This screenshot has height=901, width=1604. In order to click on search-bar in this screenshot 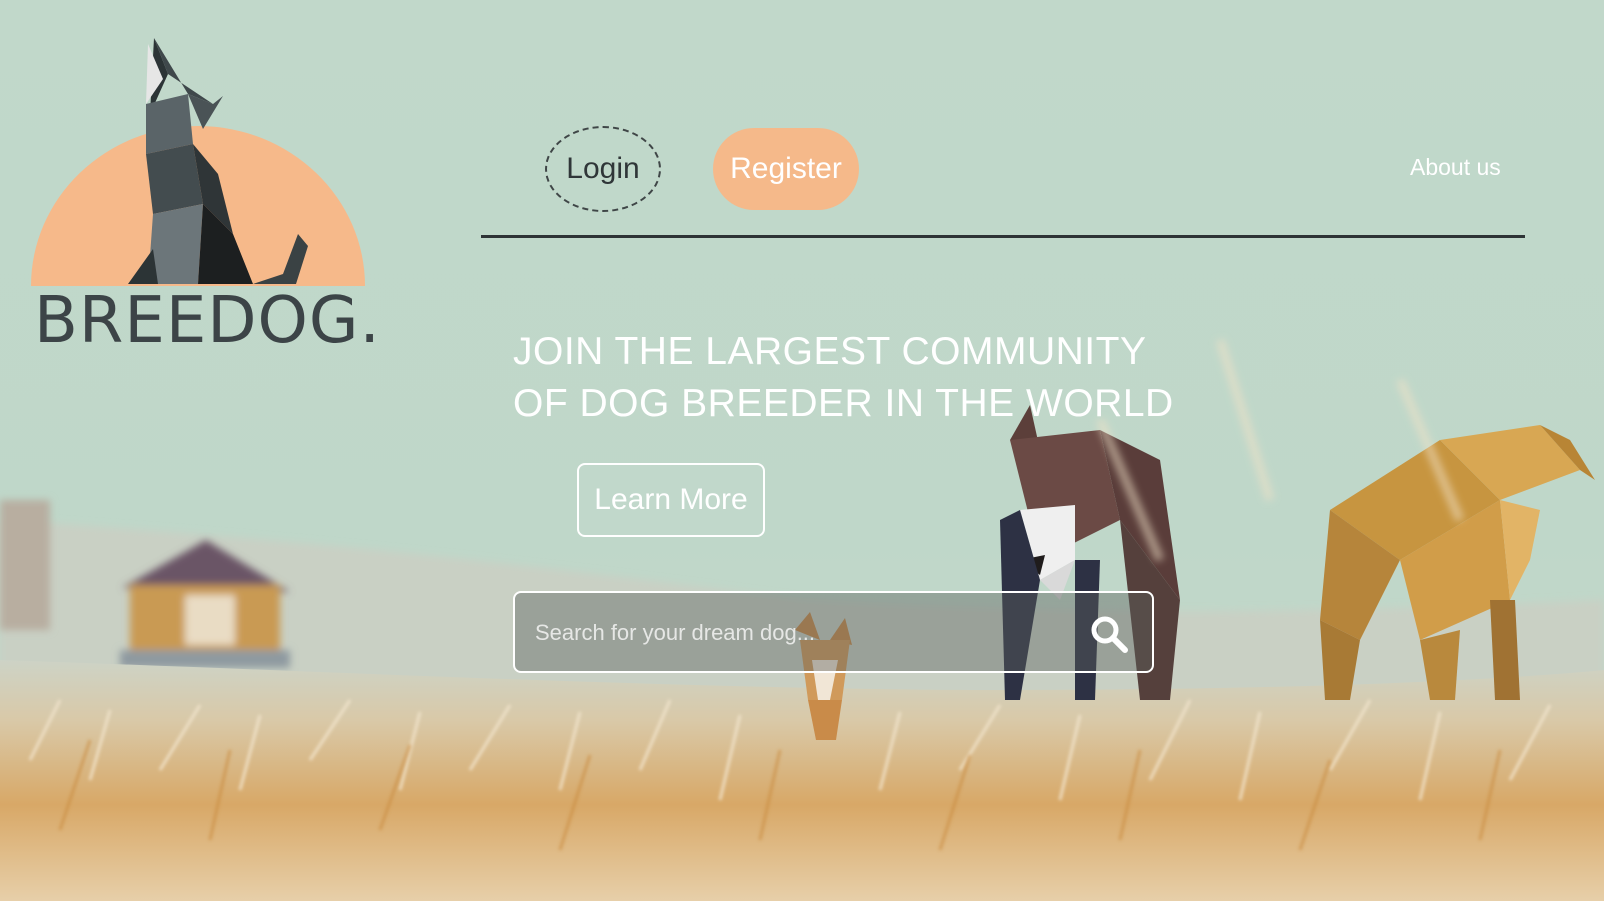, I will do `click(833, 632)`.